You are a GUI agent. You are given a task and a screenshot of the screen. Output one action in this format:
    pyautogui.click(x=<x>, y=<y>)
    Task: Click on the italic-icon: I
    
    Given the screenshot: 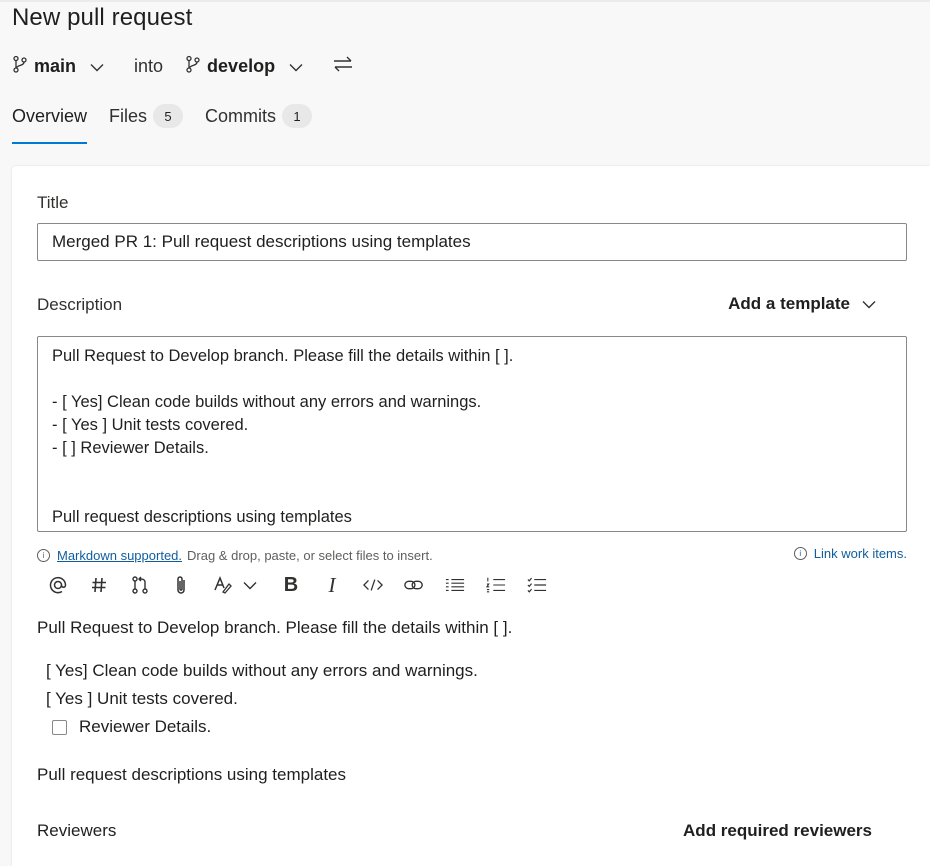 What is the action you would take?
    pyautogui.click(x=332, y=585)
    